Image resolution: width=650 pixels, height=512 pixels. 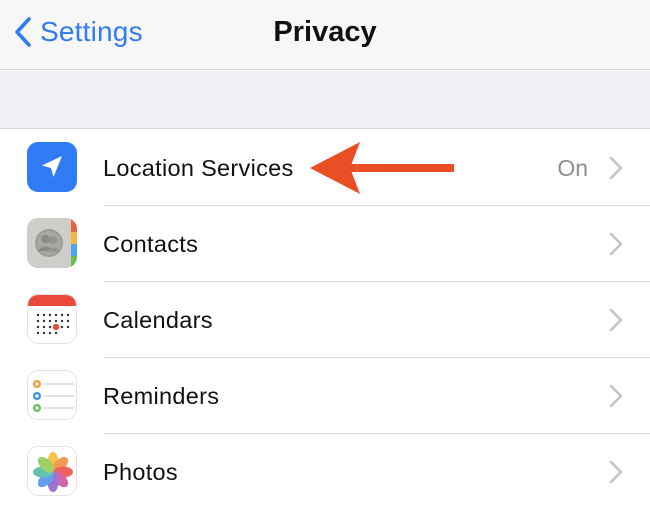 What do you see at coordinates (198, 168) in the screenshot?
I see `list-item-label: Location Services` at bounding box center [198, 168].